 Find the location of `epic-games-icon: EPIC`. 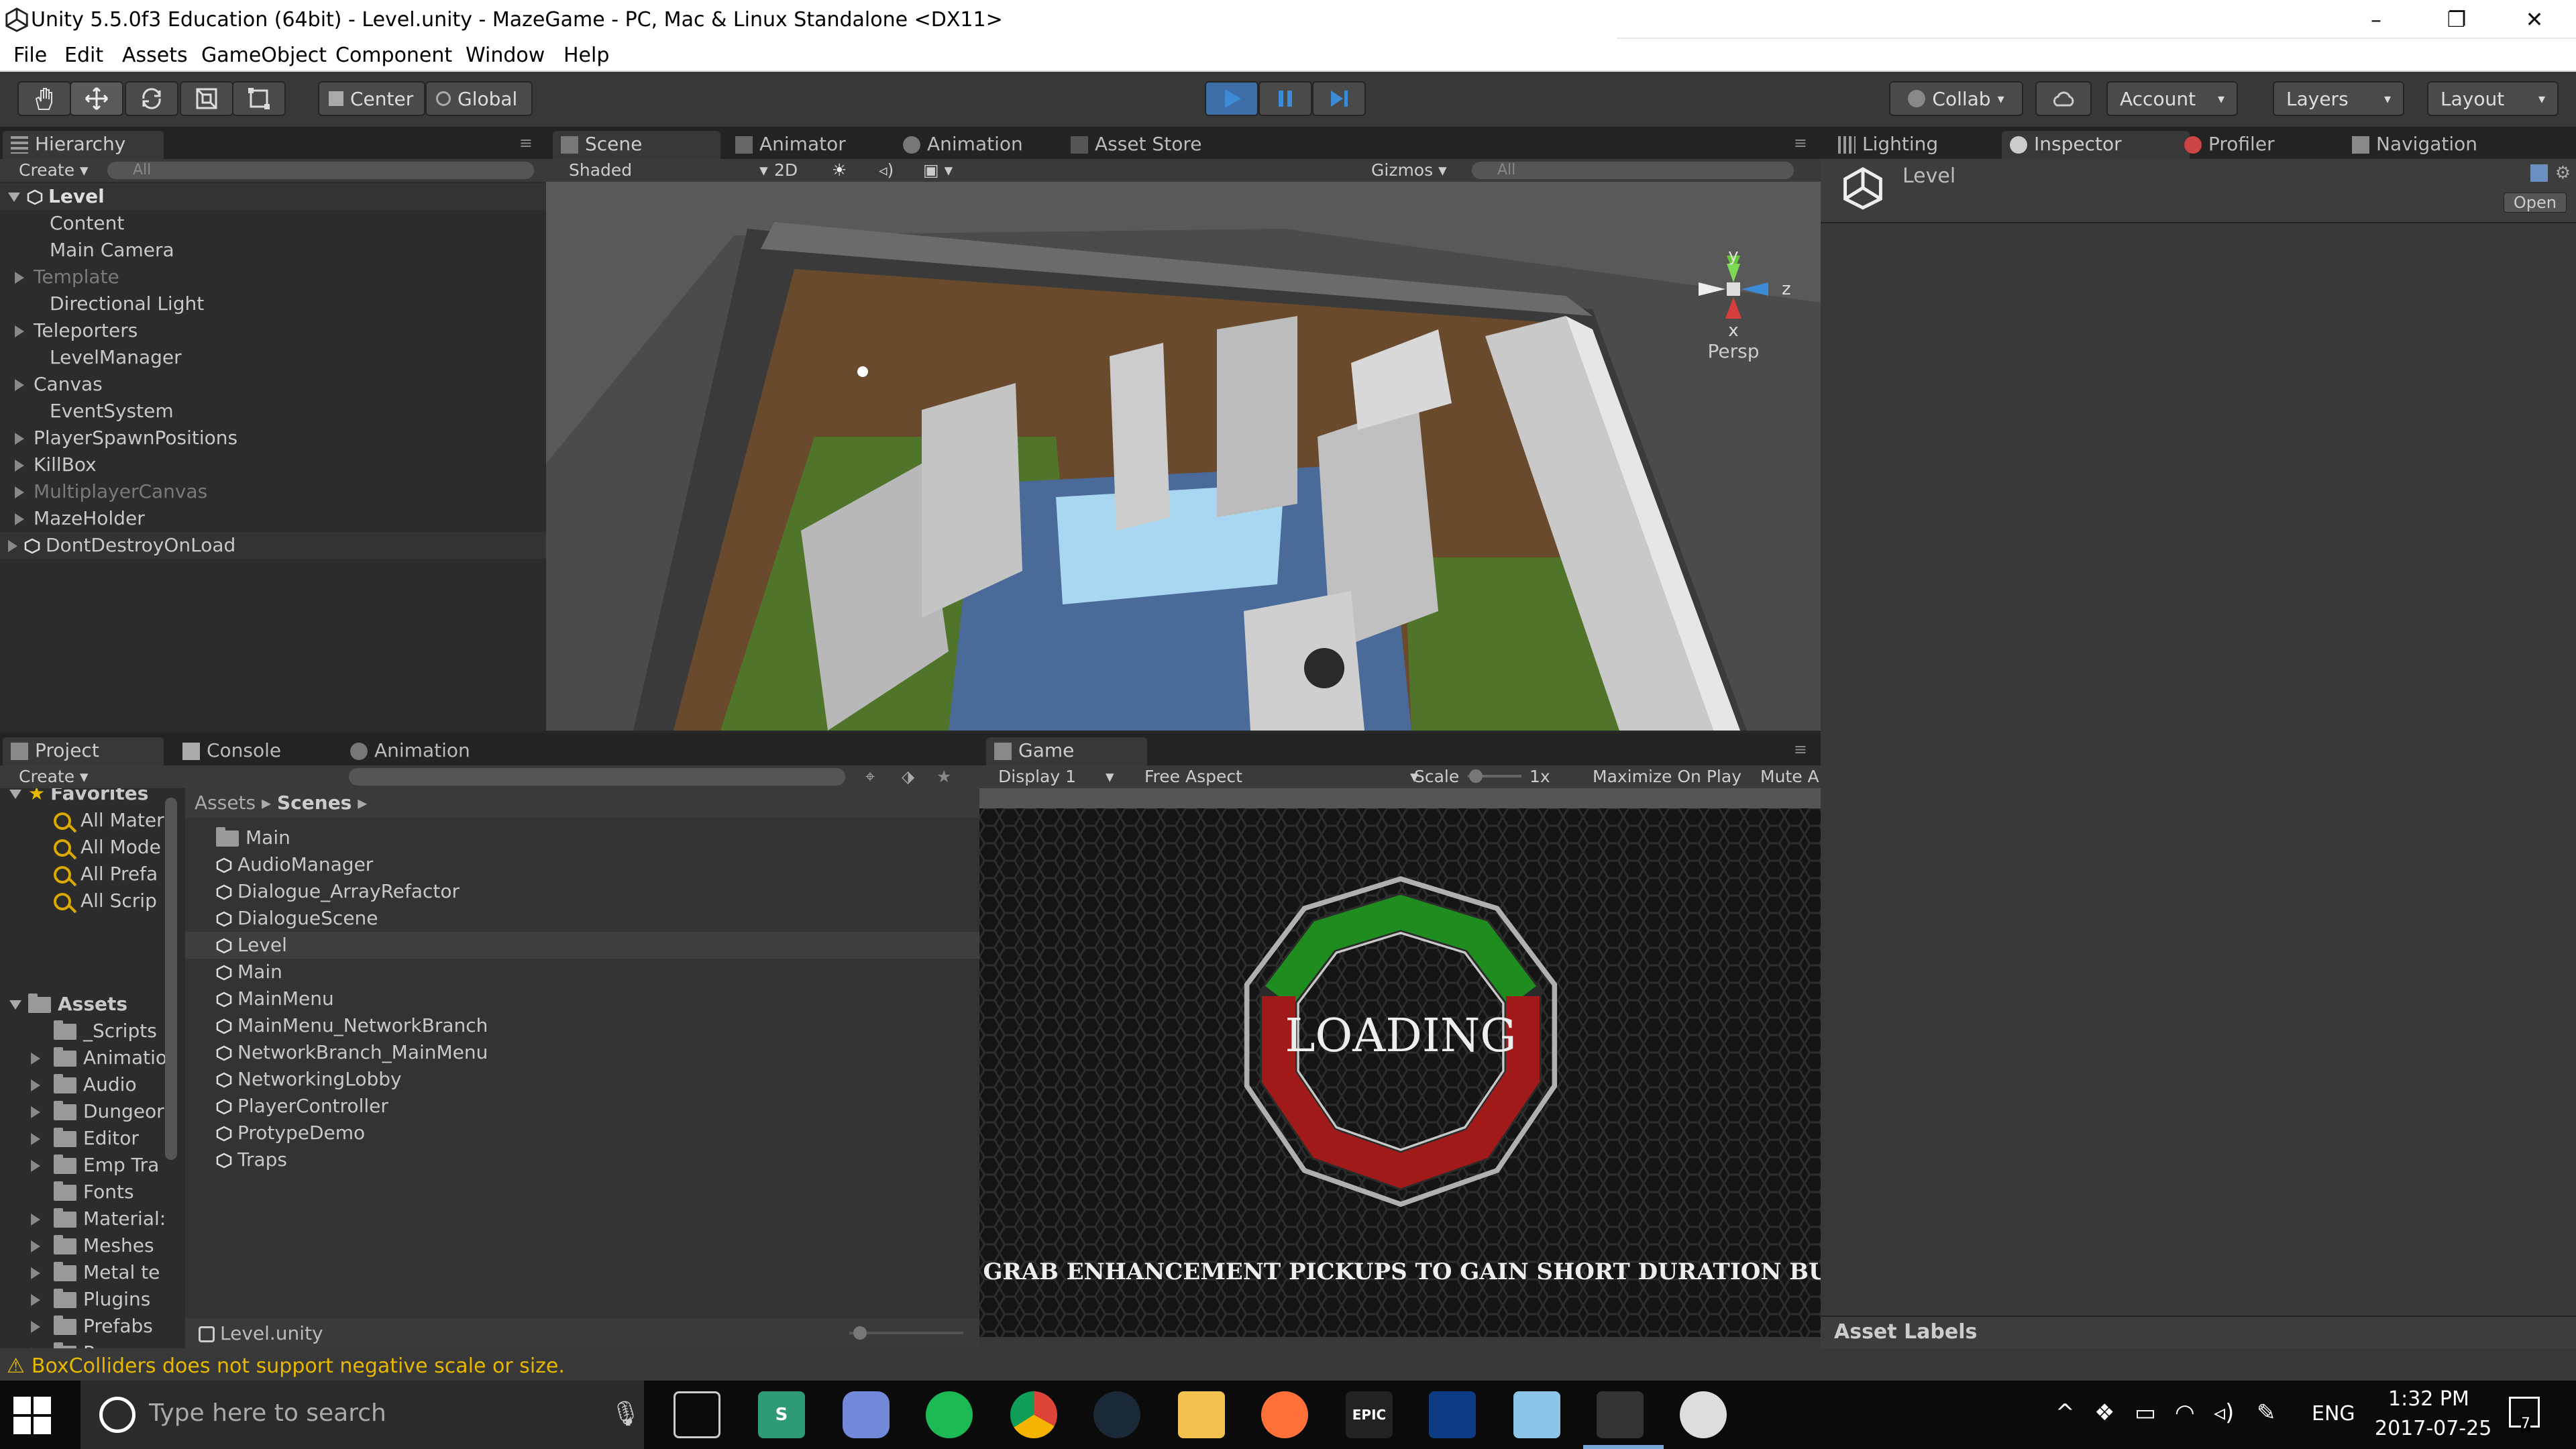

epic-games-icon: EPIC is located at coordinates (1369, 1414).